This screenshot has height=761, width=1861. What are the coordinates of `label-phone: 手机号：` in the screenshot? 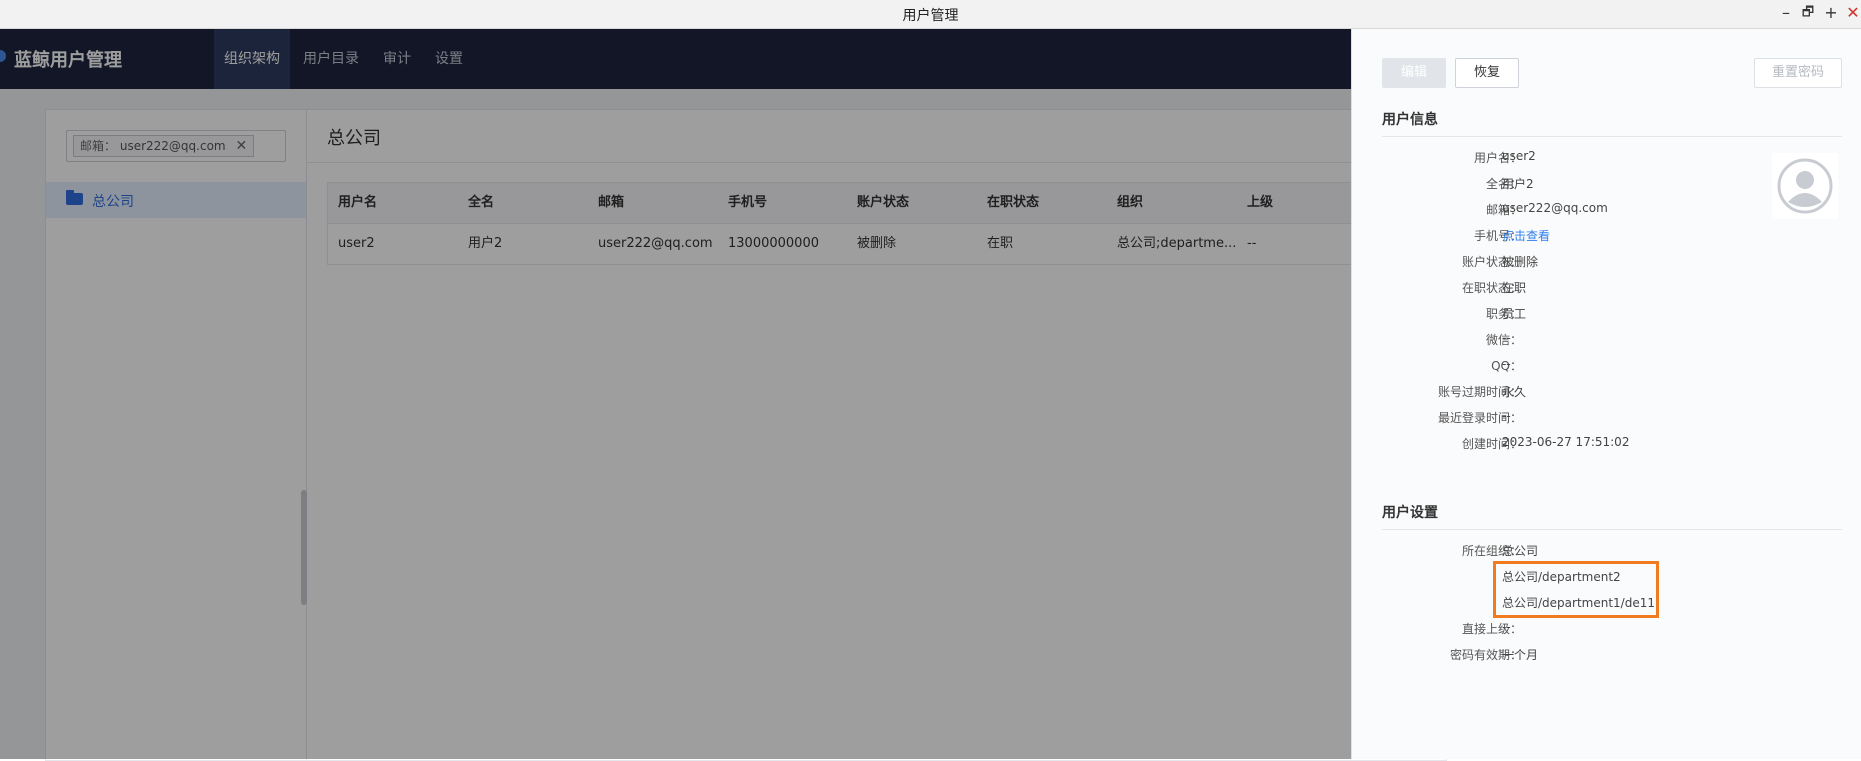 It's located at (1497, 236).